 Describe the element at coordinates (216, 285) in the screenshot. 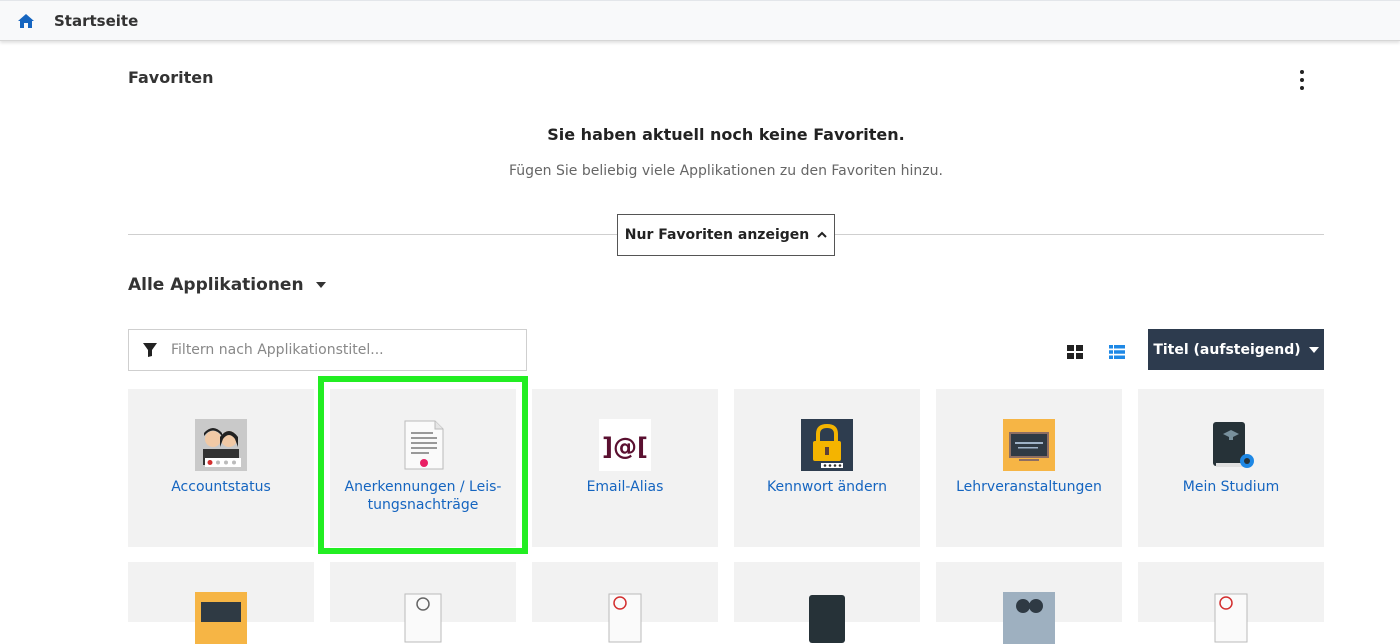

I see `all-applications-title: Alle Applikationen` at that location.